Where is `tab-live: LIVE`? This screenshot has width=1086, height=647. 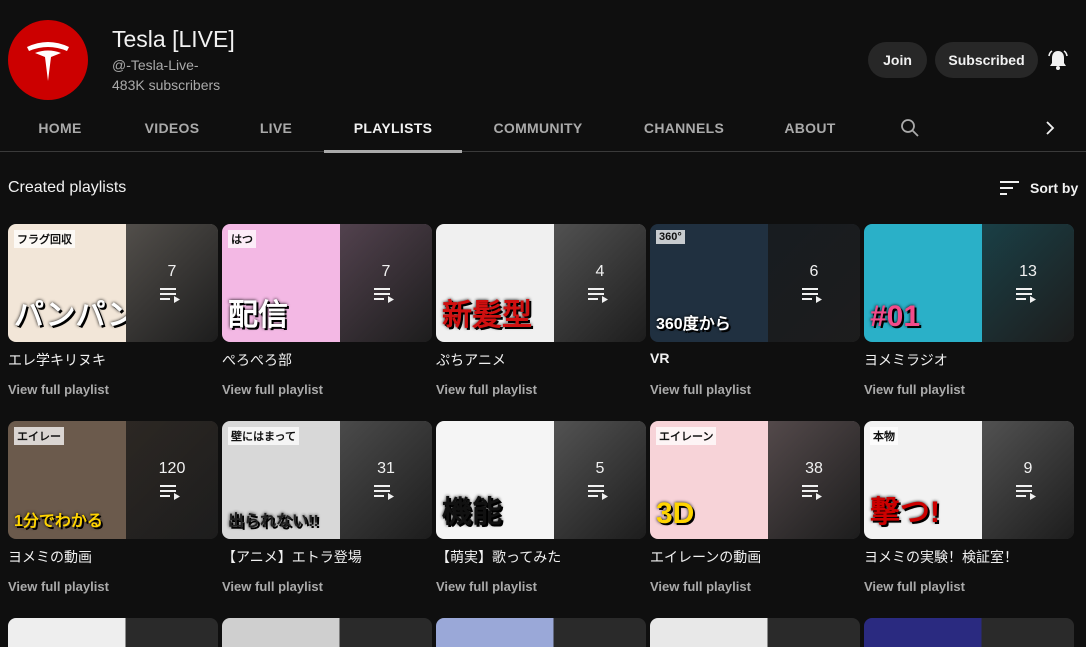 tab-live: LIVE is located at coordinates (276, 128).